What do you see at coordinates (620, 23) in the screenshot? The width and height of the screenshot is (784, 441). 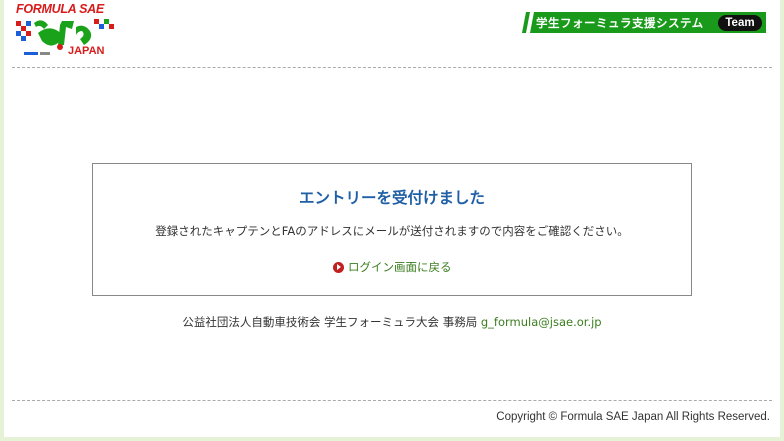 I see `banner-title: 学生フォーミュラ支援システム` at bounding box center [620, 23].